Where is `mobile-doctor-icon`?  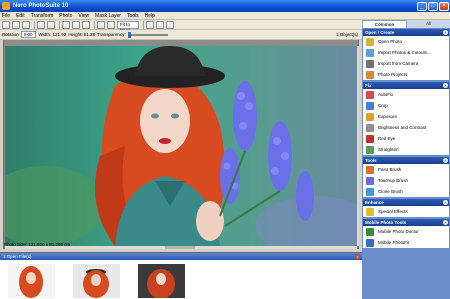
mobile-doctor-icon is located at coordinates (370, 231).